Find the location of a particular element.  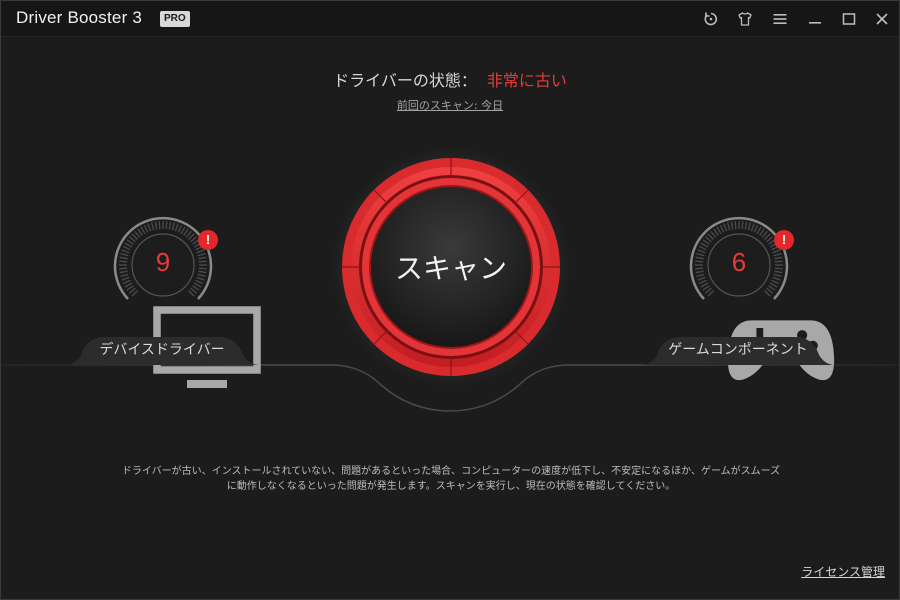

pro-badge: PRO is located at coordinates (175, 19).